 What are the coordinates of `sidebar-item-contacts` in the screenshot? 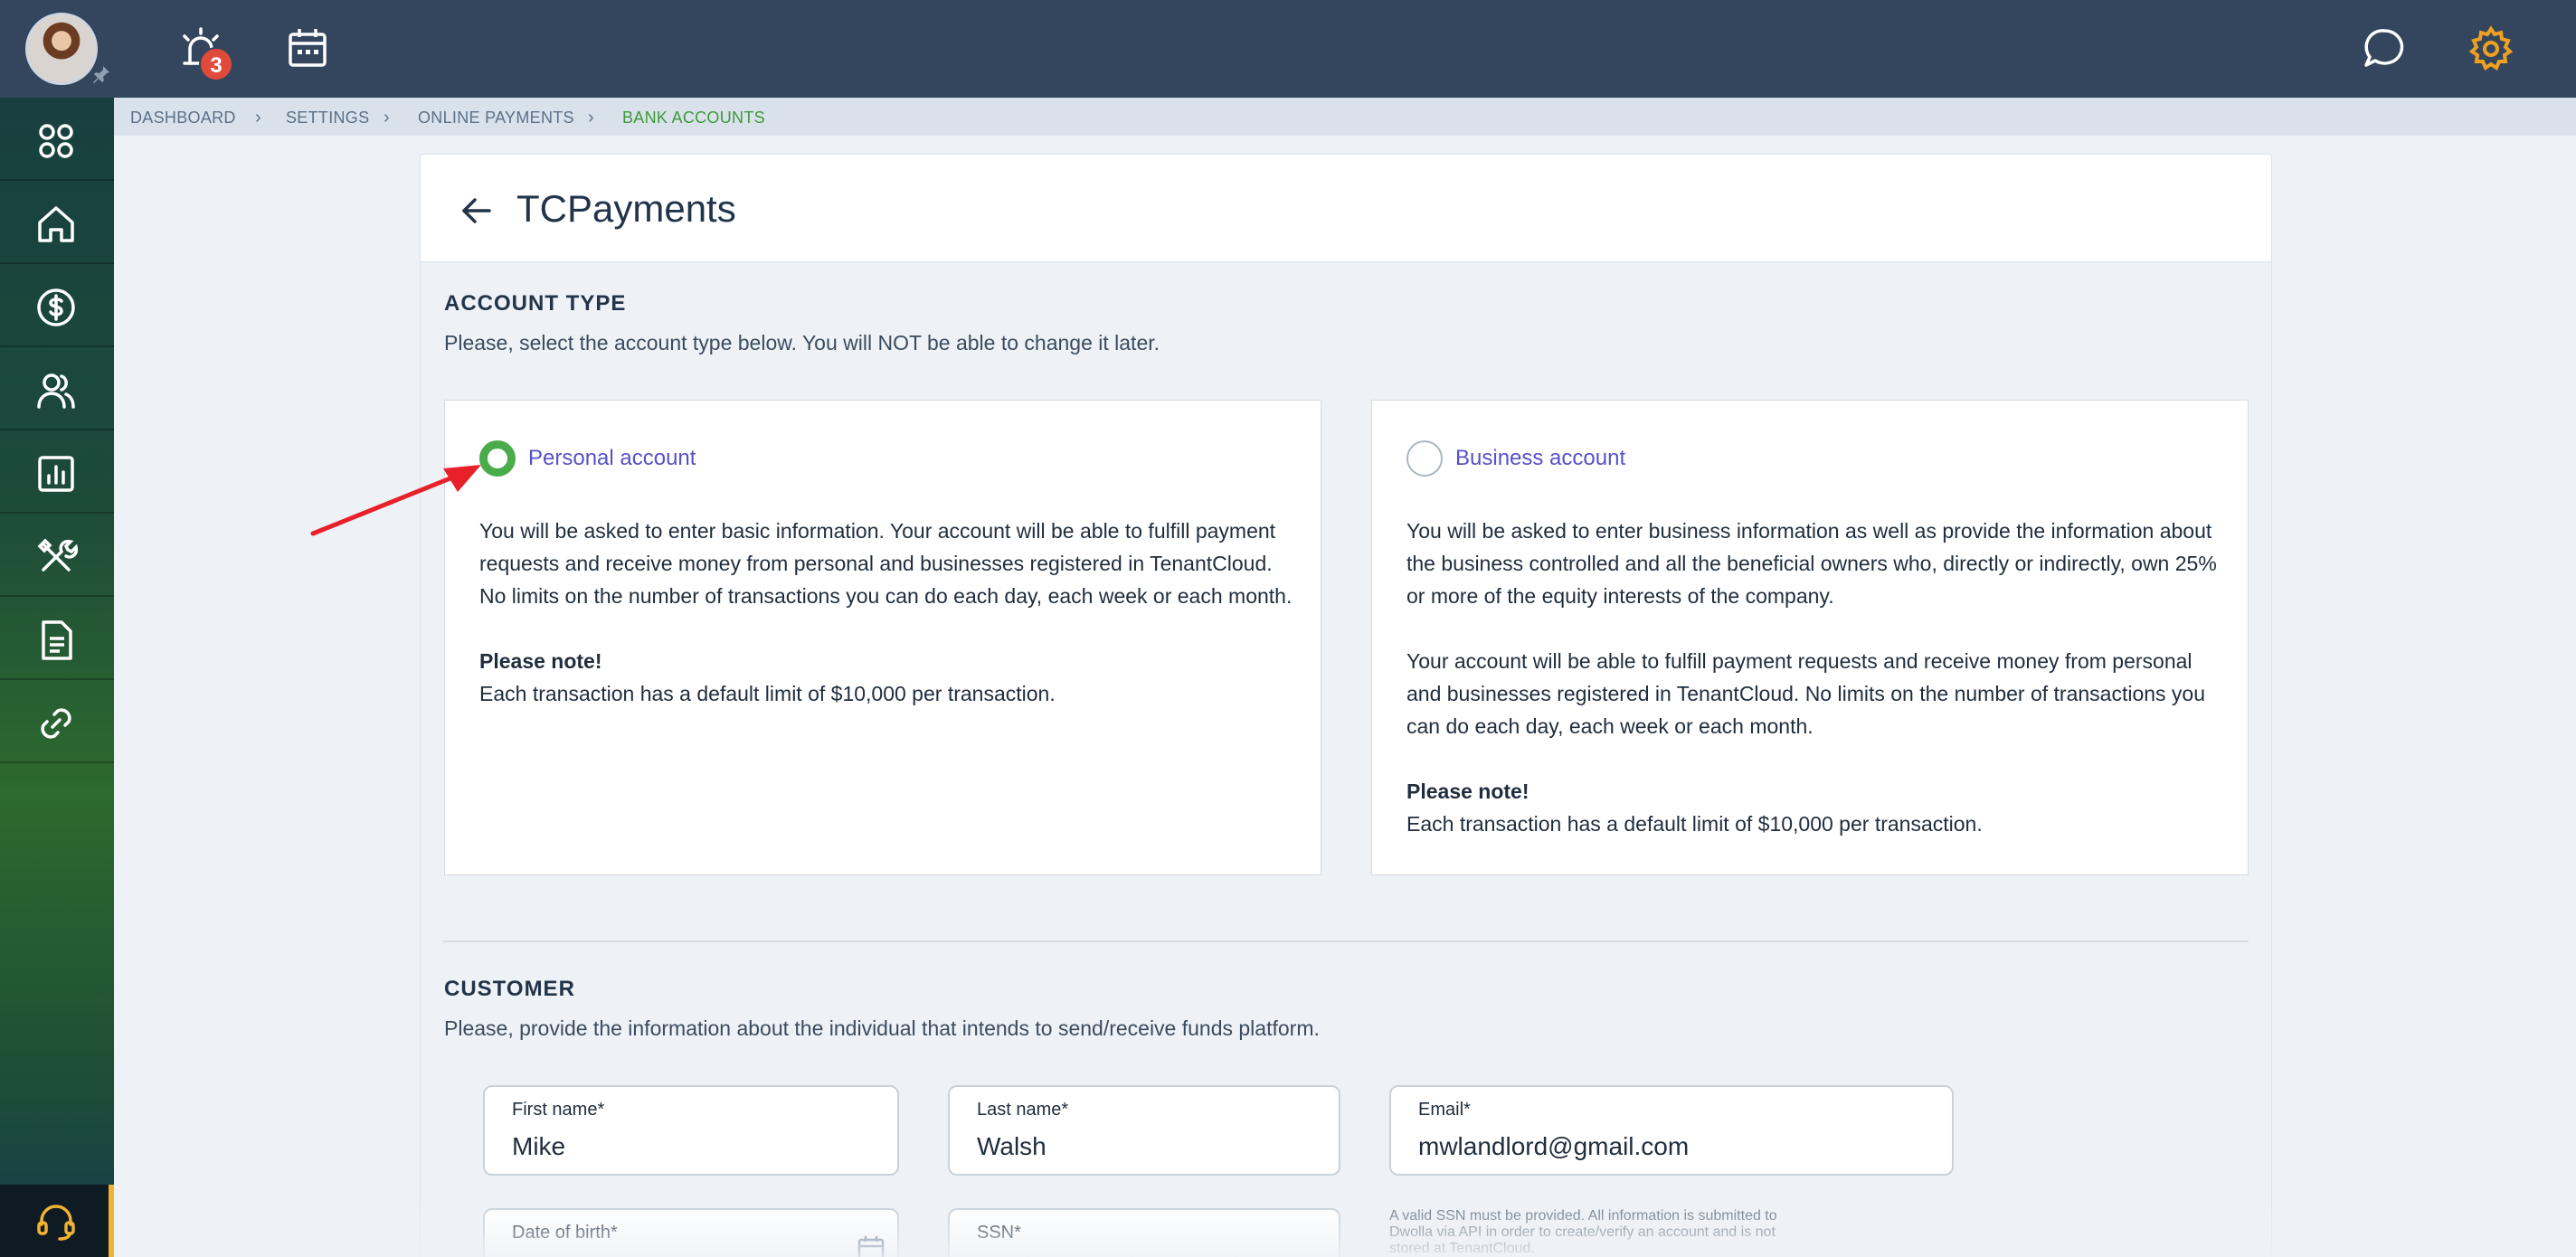 It's located at (57, 388).